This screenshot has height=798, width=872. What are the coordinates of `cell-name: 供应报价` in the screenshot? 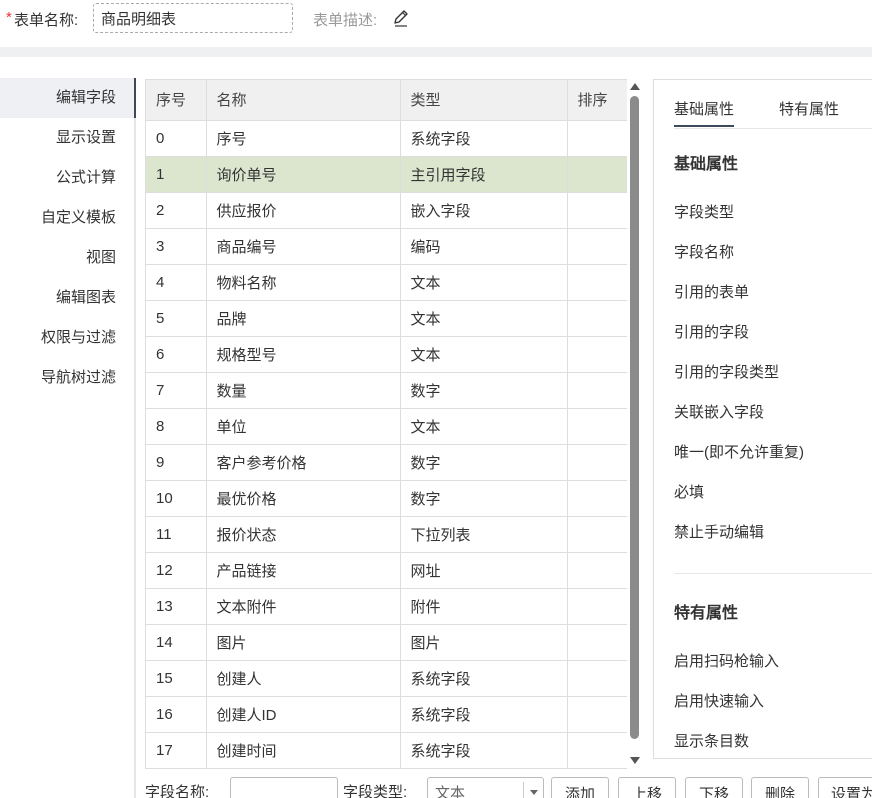 It's located at (303, 210).